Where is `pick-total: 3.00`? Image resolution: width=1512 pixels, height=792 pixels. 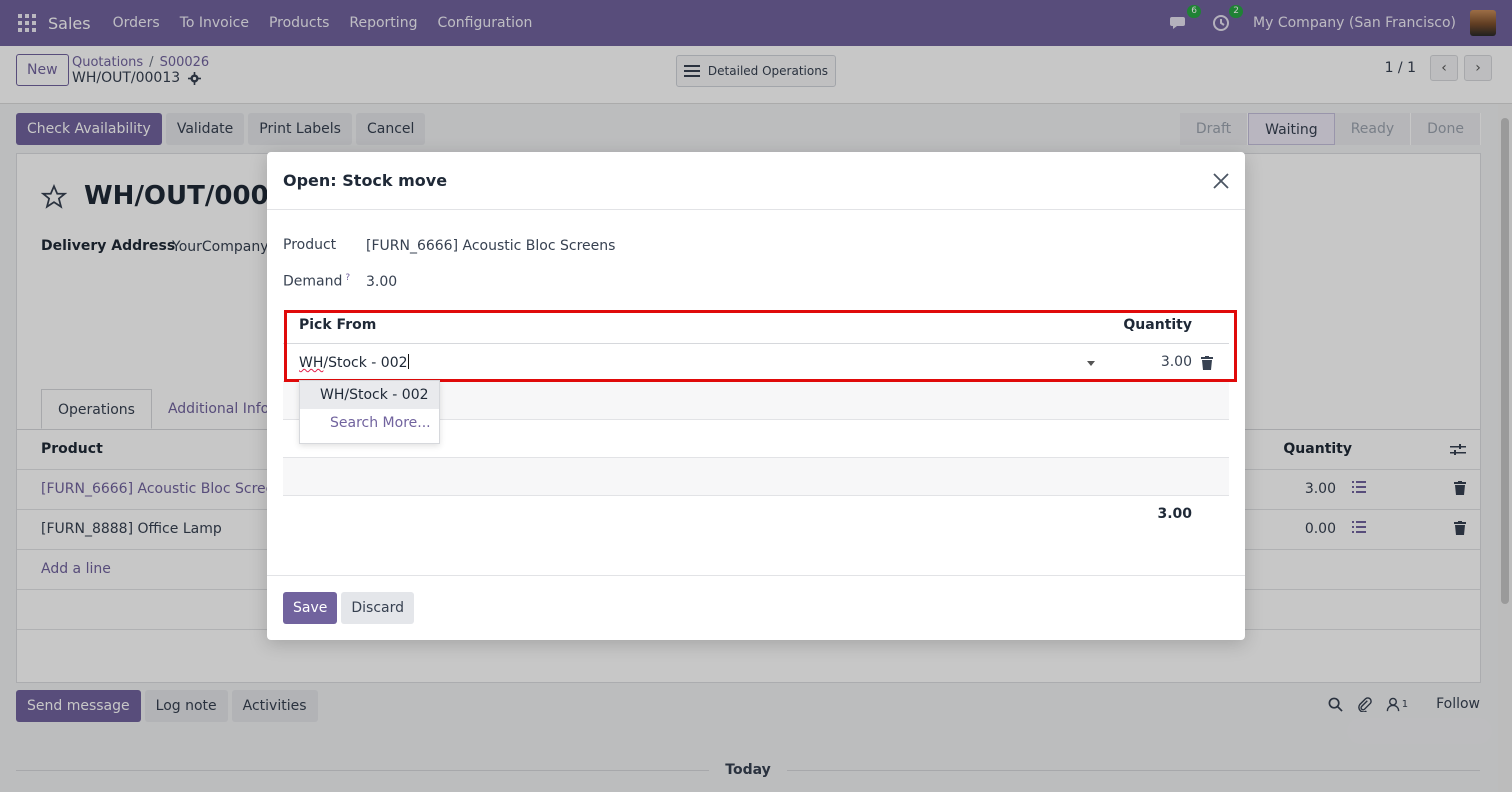
pick-total: 3.00 is located at coordinates (1174, 514).